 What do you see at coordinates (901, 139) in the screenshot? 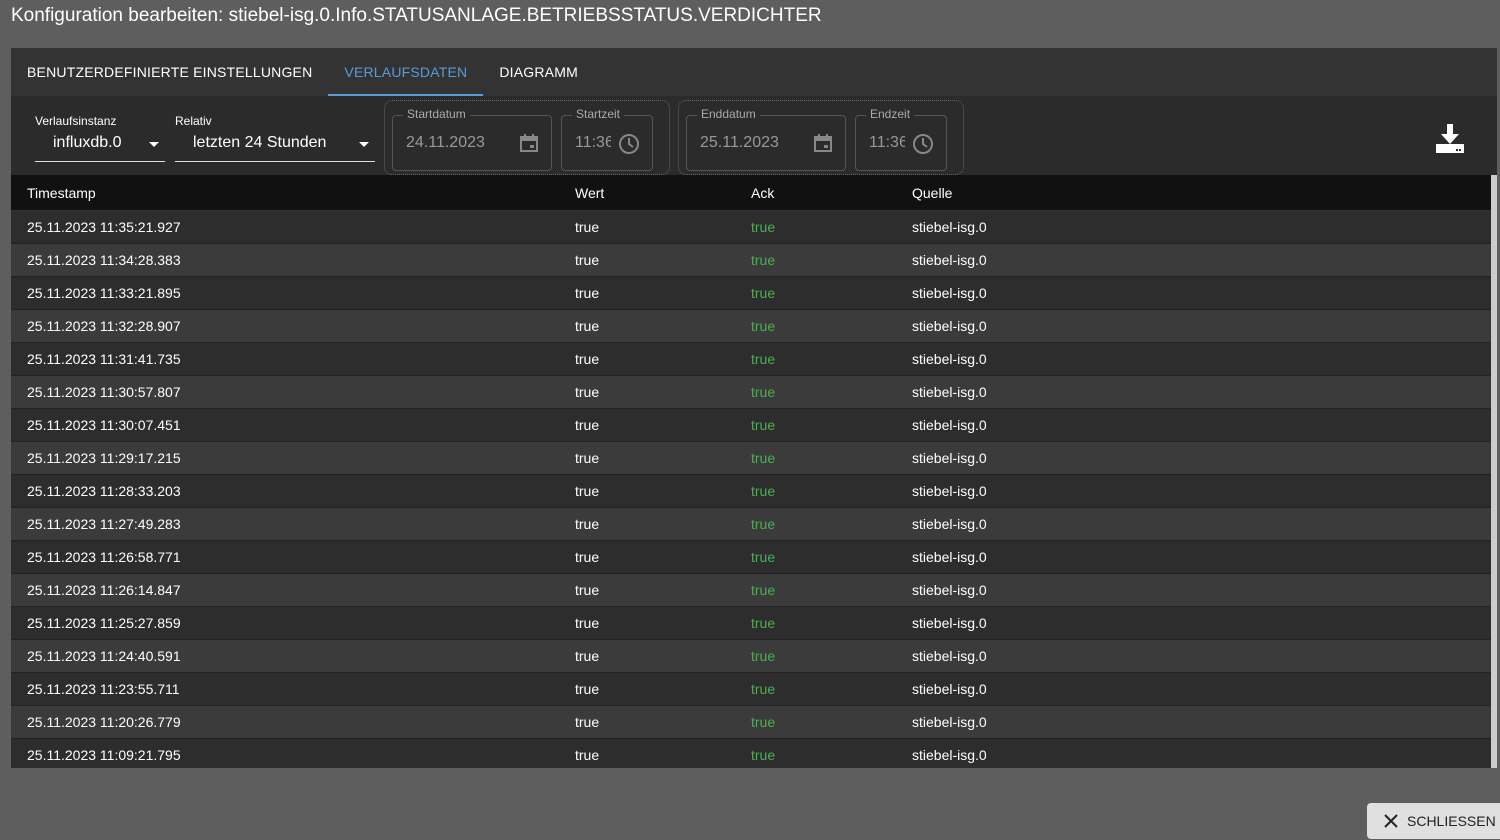
I see `end-time-field: Endzeit 11:36` at bounding box center [901, 139].